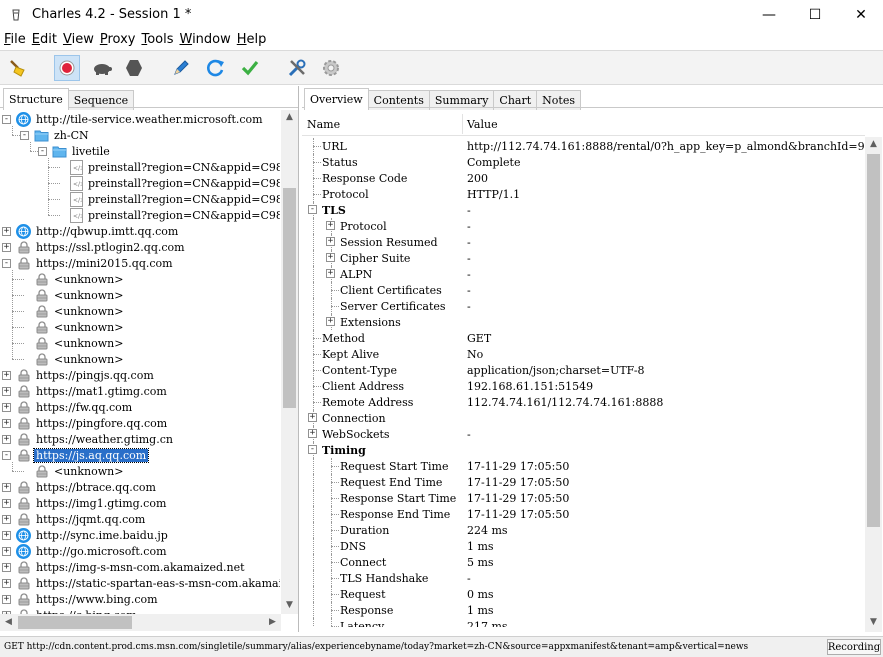  What do you see at coordinates (769, 14) in the screenshot?
I see `minimize-button: —` at bounding box center [769, 14].